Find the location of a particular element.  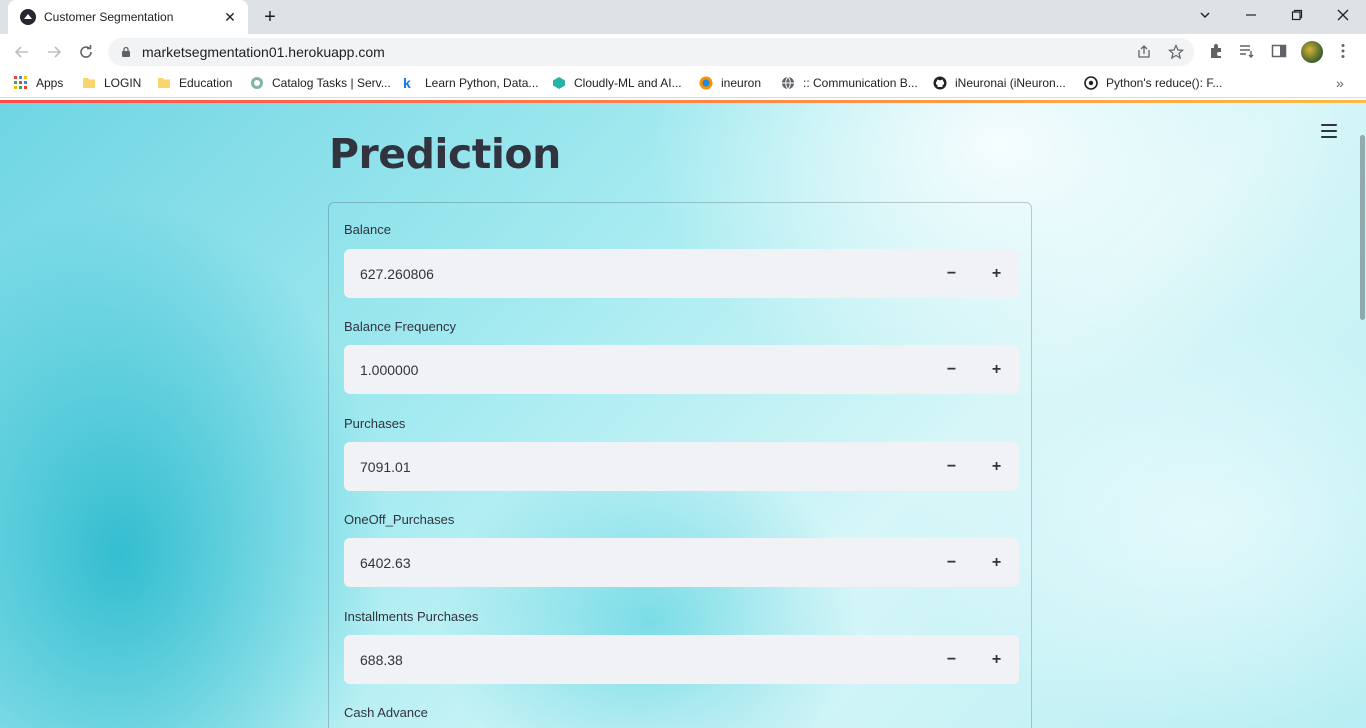

close-tab-icon: ✕ is located at coordinates (230, 17).